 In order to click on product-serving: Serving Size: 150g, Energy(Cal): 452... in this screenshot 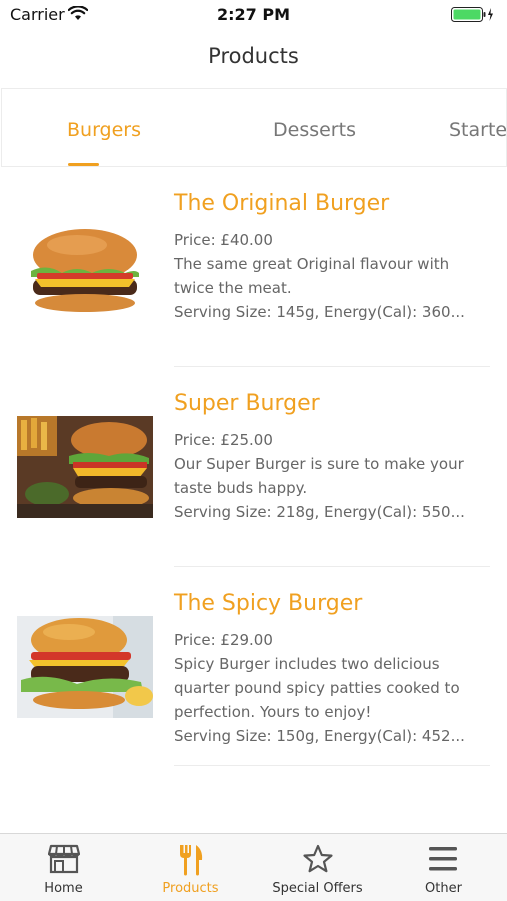, I will do `click(319, 736)`.